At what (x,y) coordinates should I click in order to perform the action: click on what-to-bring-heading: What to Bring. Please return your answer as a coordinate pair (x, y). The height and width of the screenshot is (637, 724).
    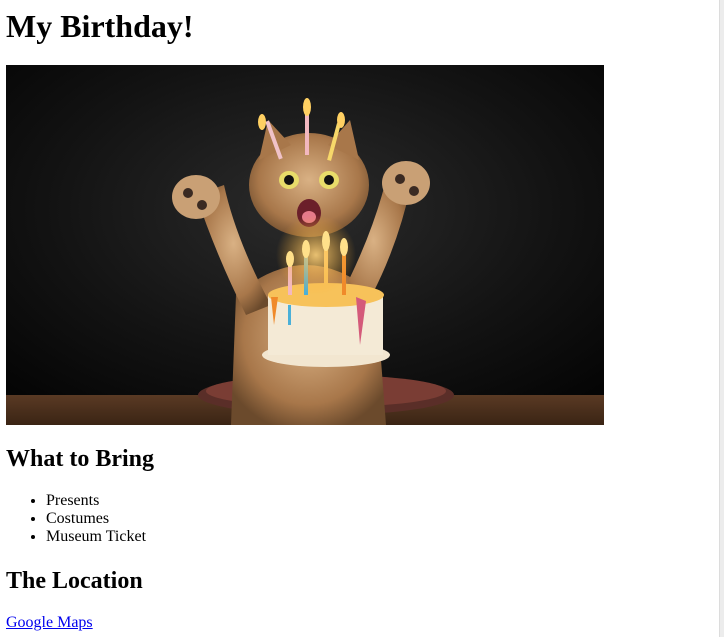
    Looking at the image, I should click on (80, 459).